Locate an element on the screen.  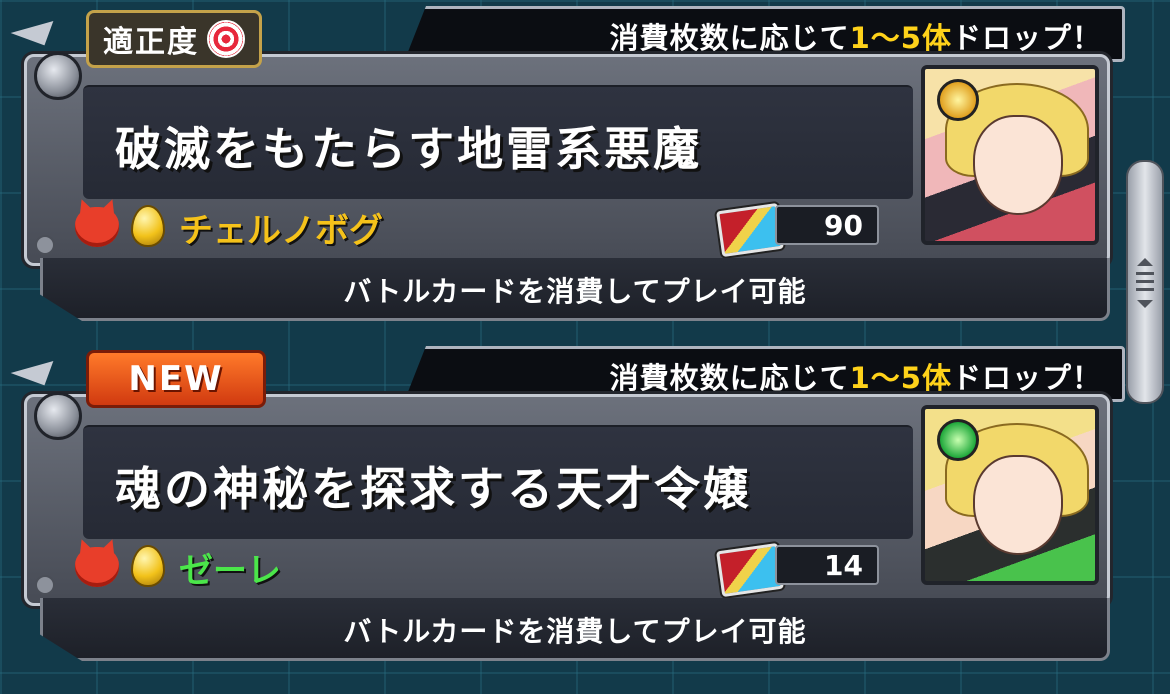
card-count: 14 is located at coordinates (843, 565).